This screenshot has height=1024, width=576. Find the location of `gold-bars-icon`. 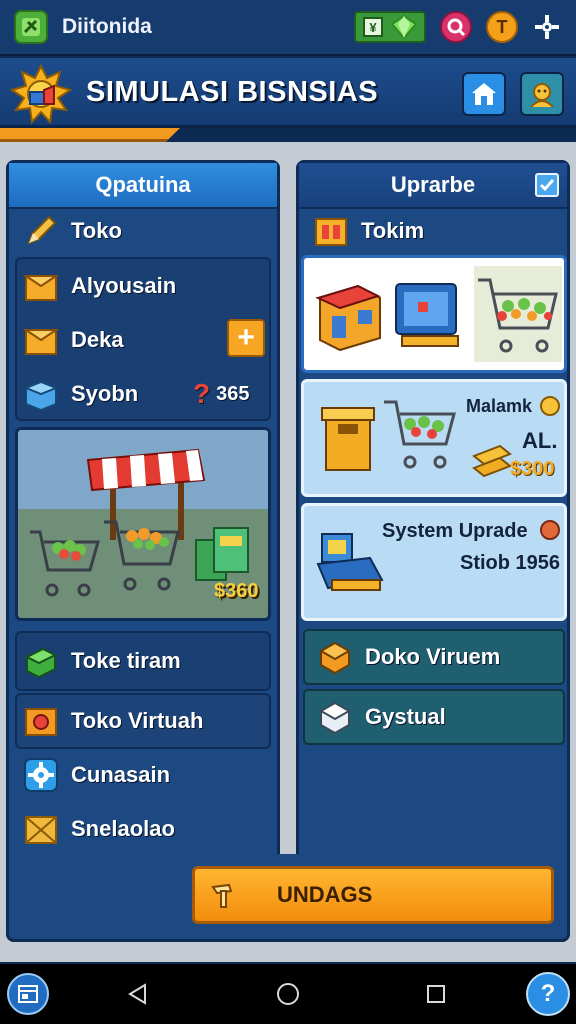

gold-bars-icon is located at coordinates (492, 461).